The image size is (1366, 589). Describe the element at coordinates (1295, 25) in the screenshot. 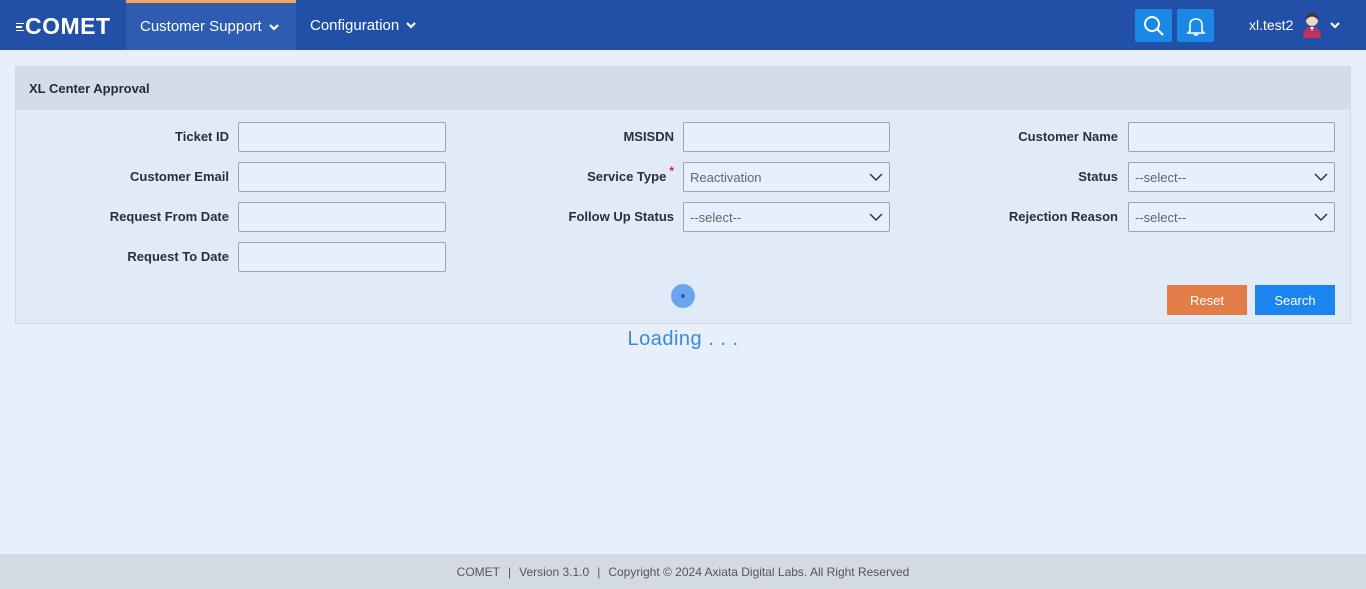

I see `user-menu: xl.test2` at that location.